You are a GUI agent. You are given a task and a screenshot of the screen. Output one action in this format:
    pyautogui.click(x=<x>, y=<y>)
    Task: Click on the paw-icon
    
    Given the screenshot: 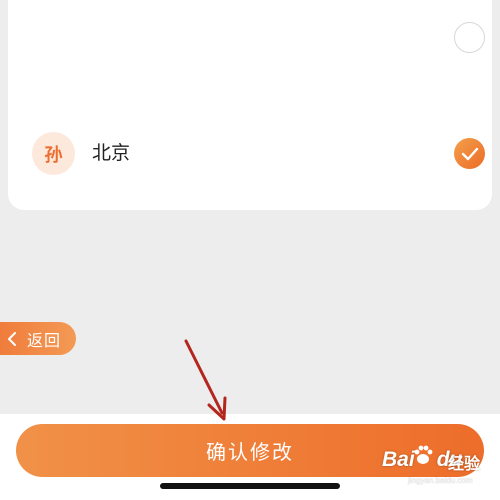 What is the action you would take?
    pyautogui.click(x=423, y=454)
    